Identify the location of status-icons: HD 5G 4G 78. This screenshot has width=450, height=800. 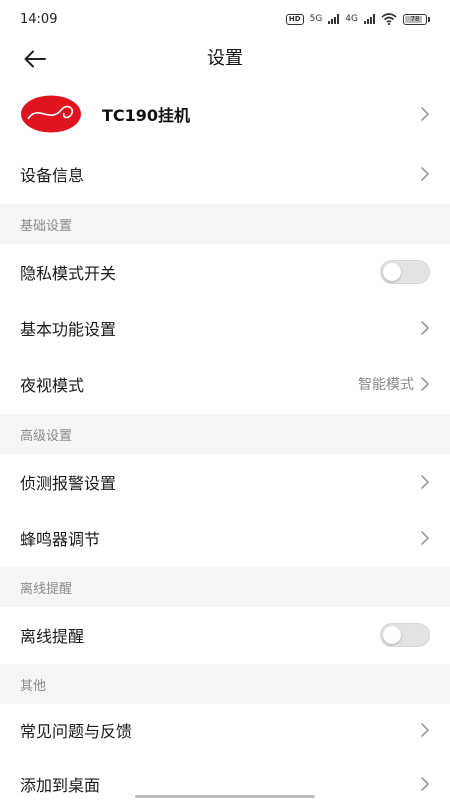
(357, 19).